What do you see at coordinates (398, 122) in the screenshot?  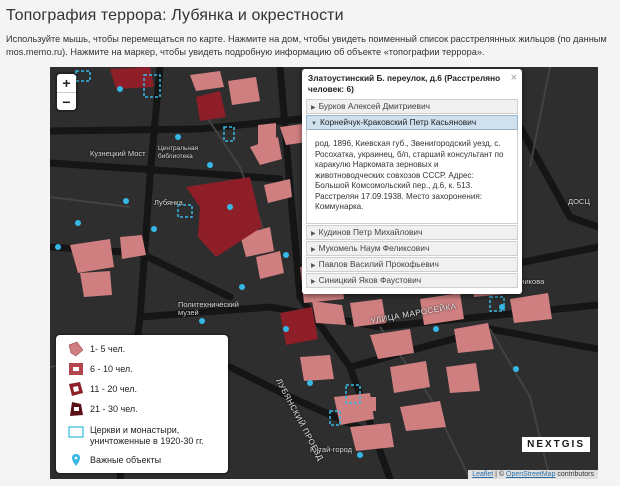 I see `person-name: Корнейчук-Краковский Петр Касьянович` at bounding box center [398, 122].